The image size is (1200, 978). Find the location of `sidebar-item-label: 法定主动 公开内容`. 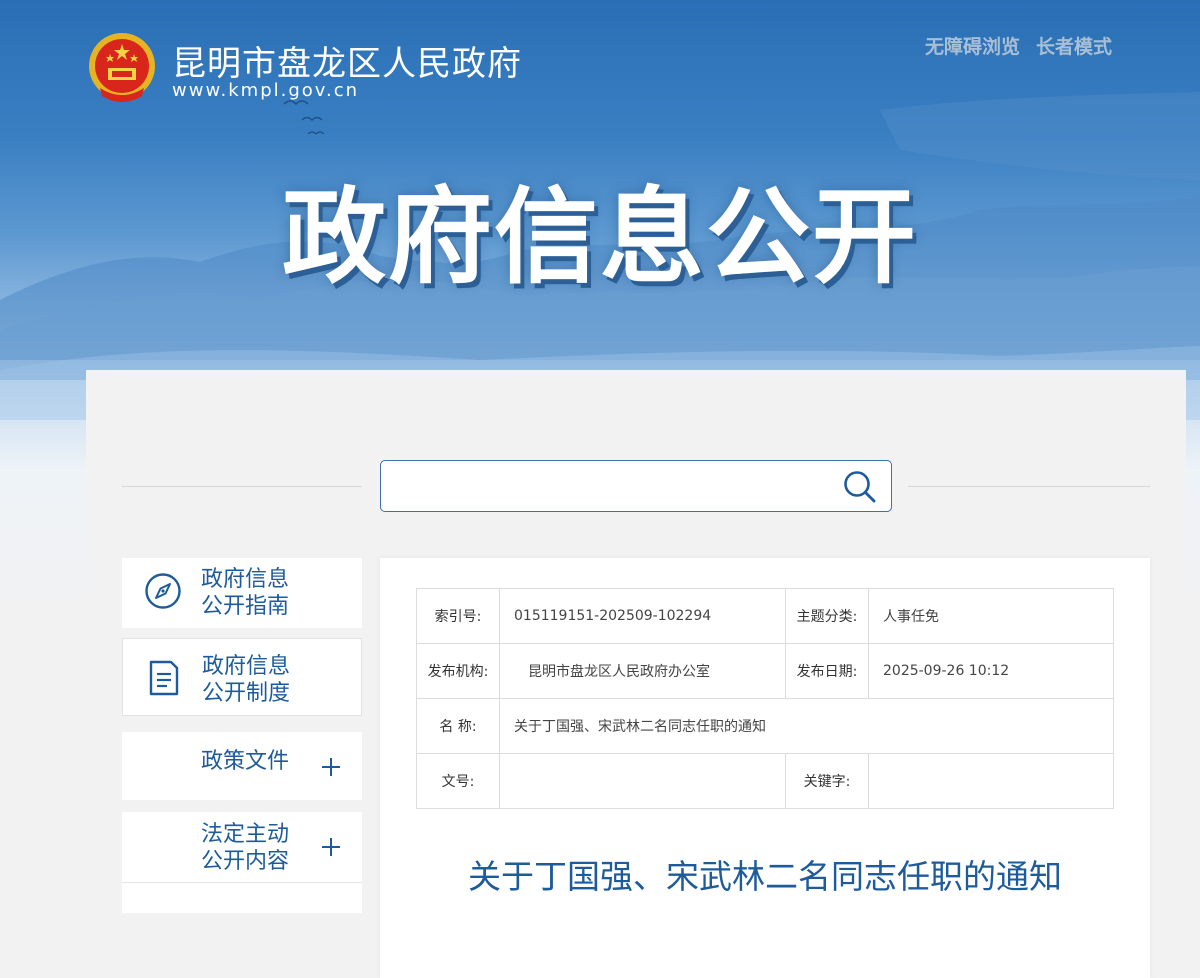

sidebar-item-label: 法定主动 公开内容 is located at coordinates (245, 848).